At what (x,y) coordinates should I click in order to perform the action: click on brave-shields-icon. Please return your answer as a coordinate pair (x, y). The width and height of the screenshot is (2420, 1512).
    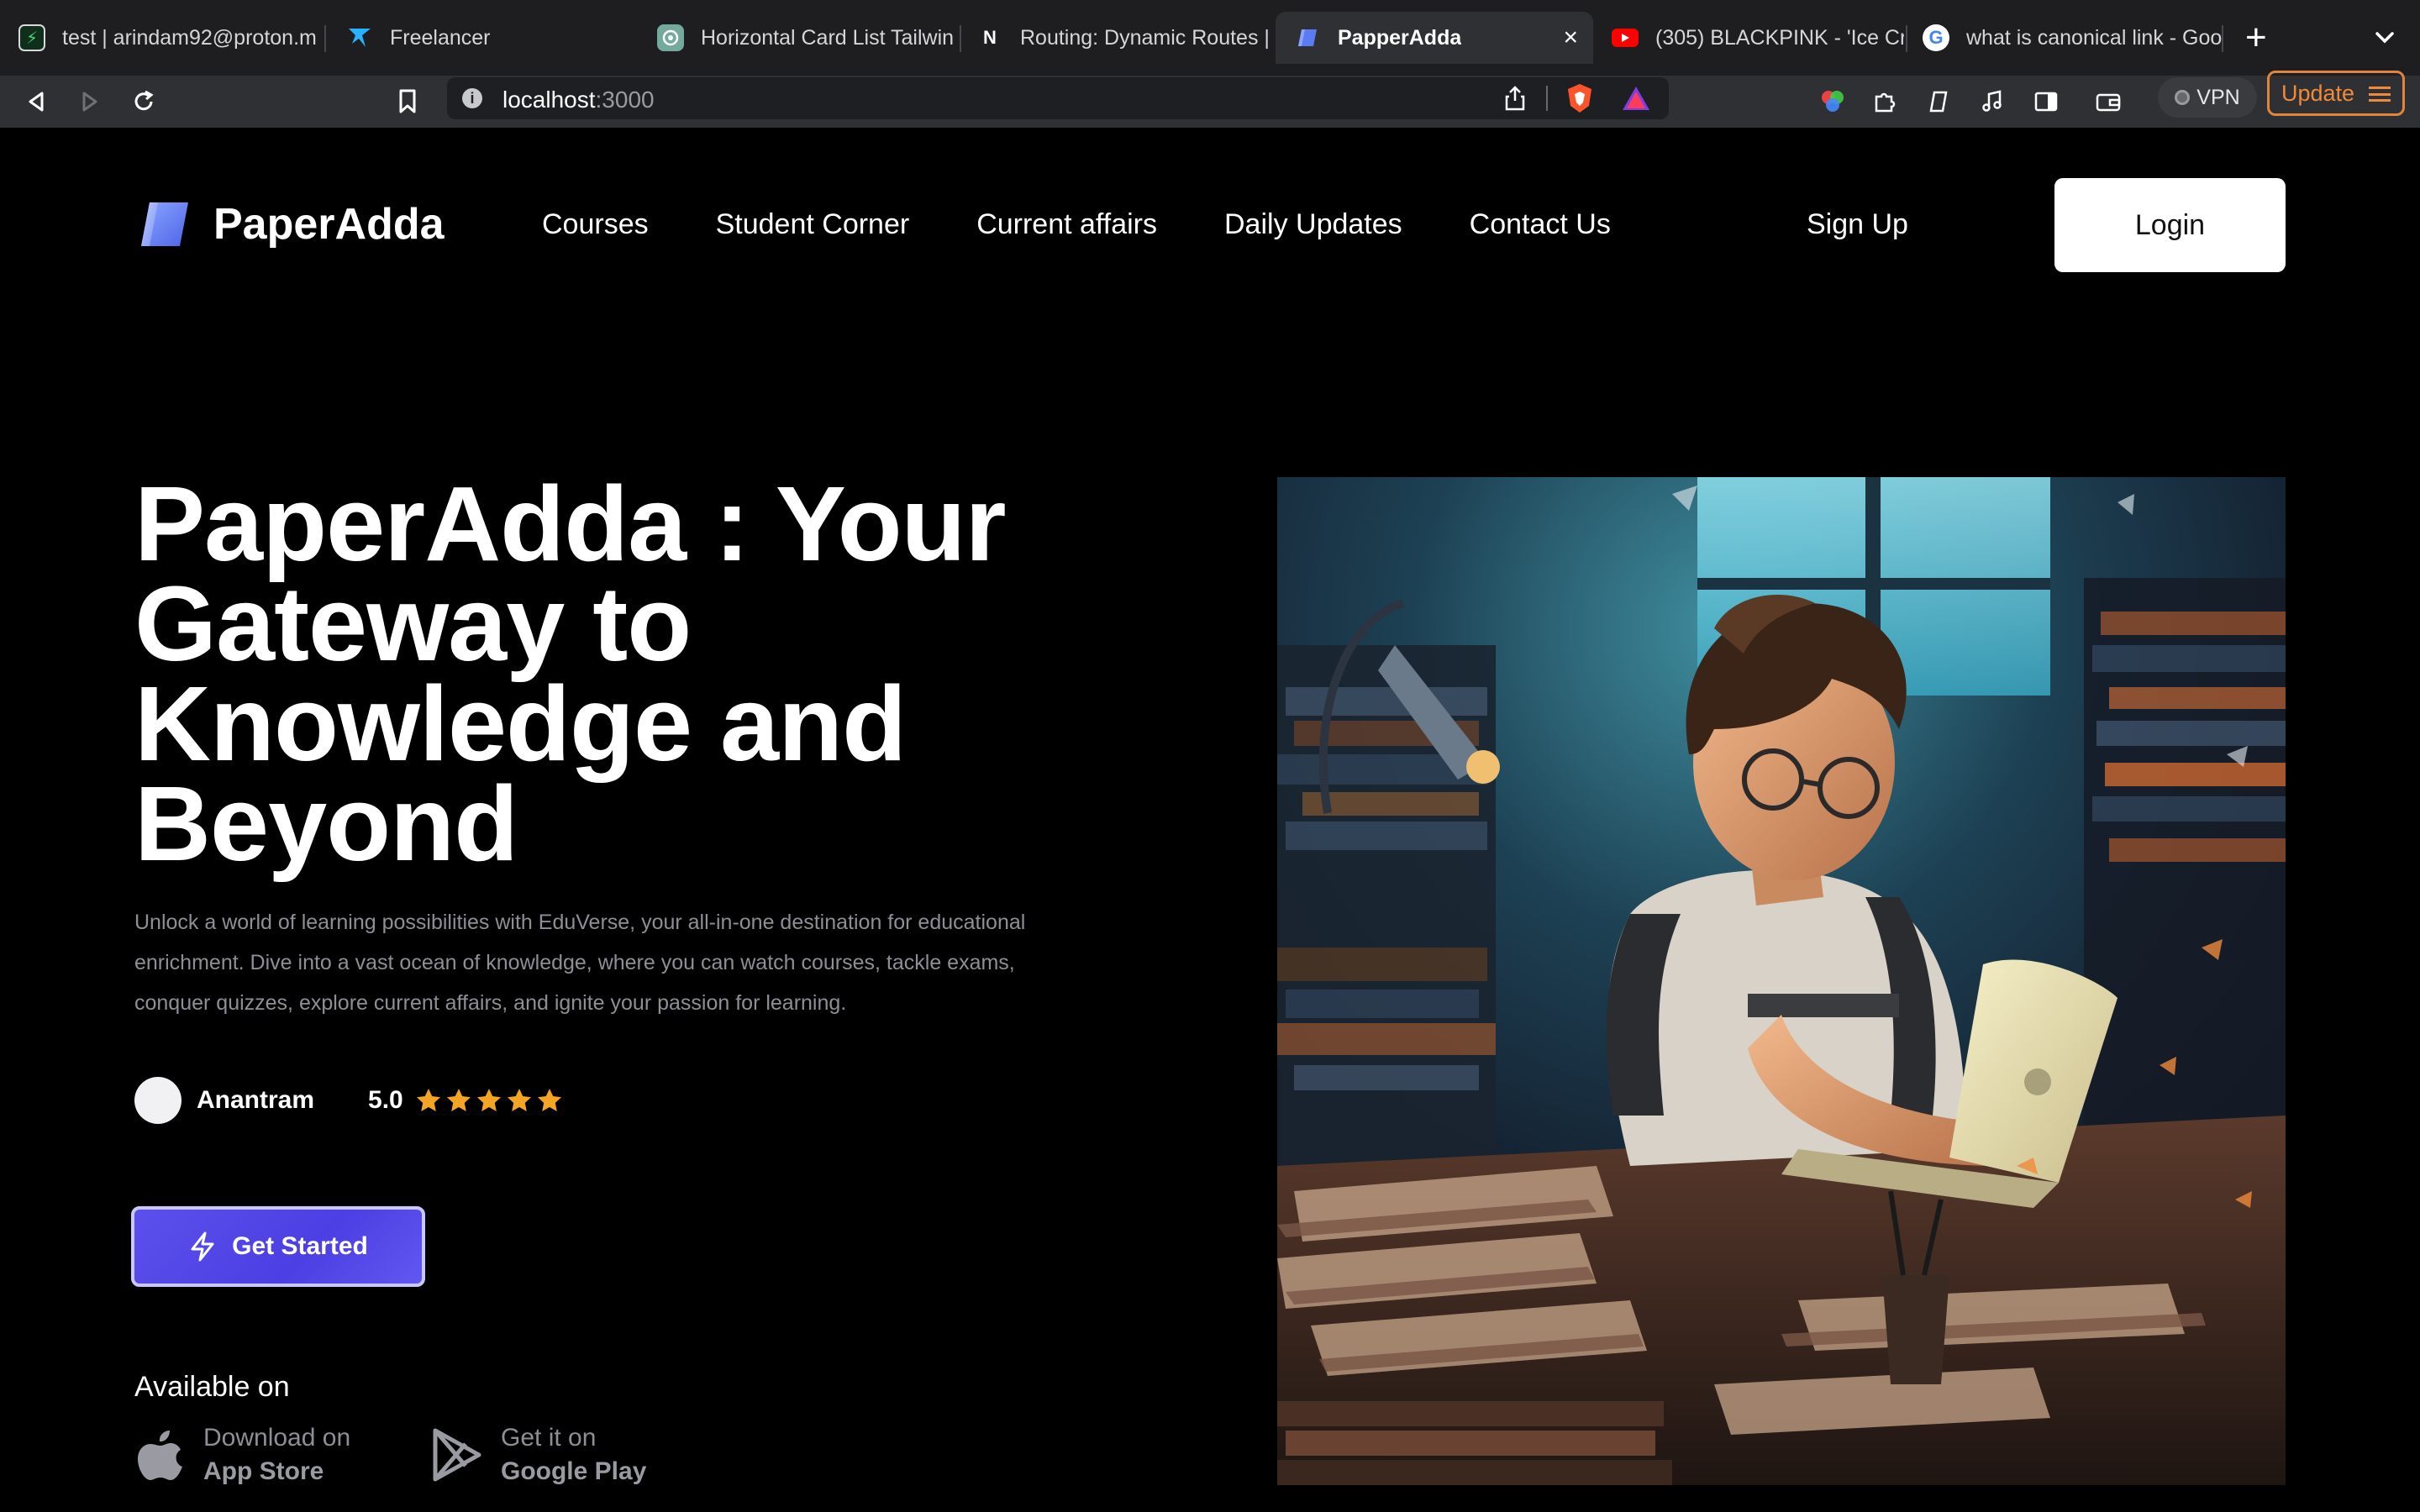
    Looking at the image, I should click on (1580, 100).